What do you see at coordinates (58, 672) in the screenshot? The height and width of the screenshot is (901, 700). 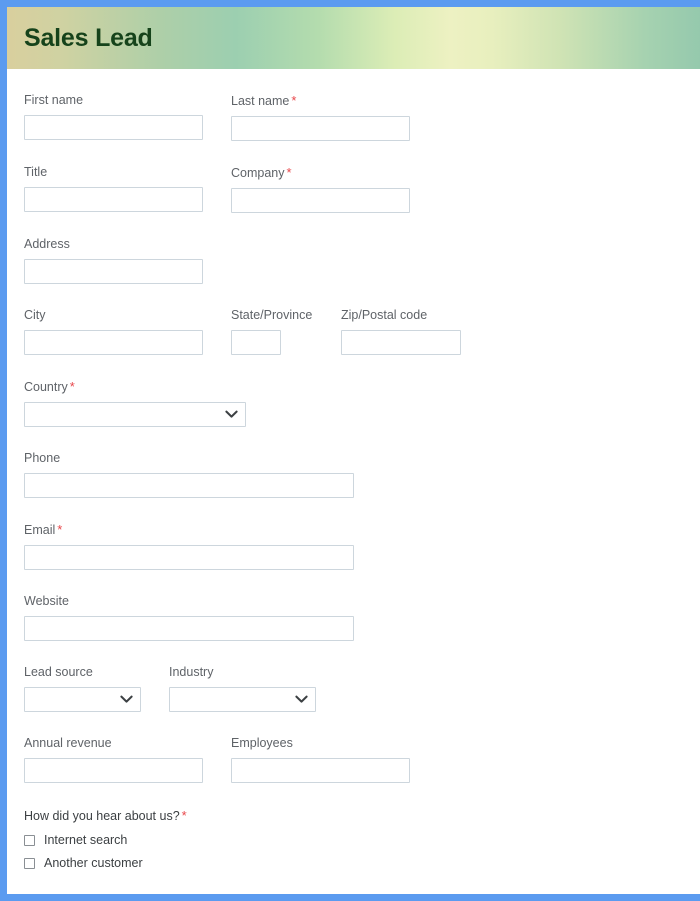 I see `lead-source-label-text: Lead source` at bounding box center [58, 672].